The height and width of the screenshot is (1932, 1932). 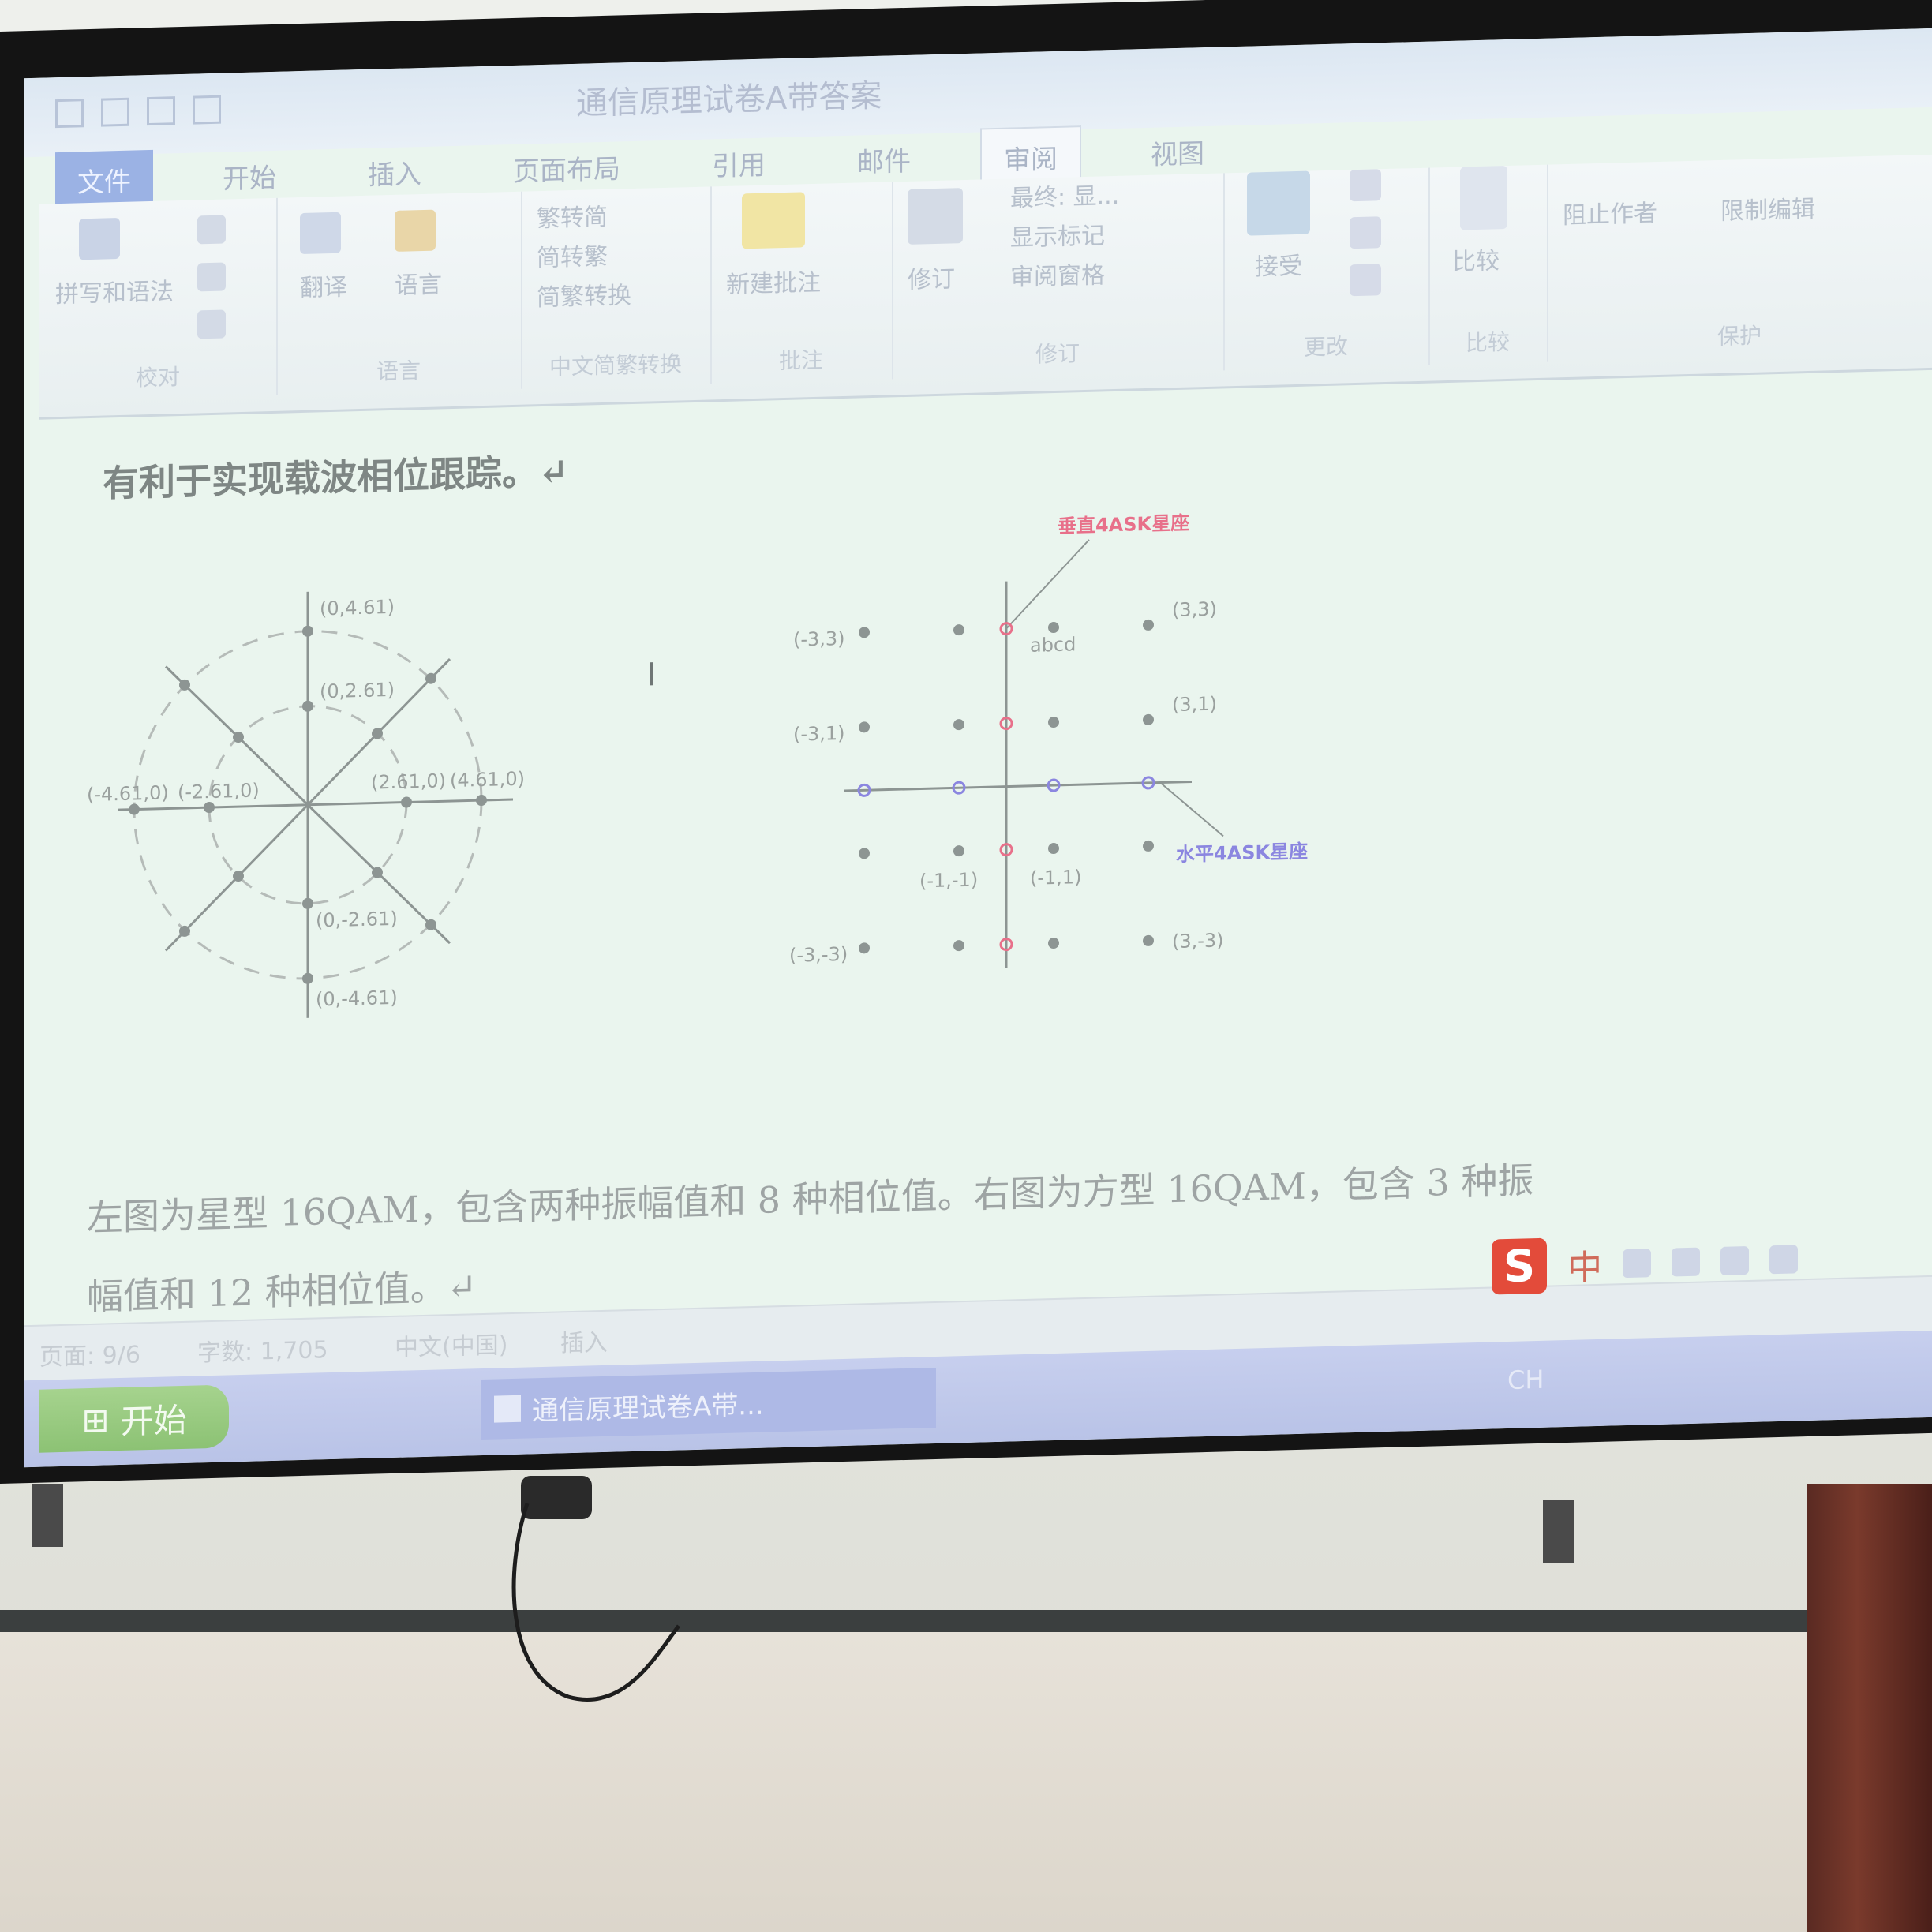 What do you see at coordinates (1558, 1531) in the screenshot?
I see `screen-bracket-right` at bounding box center [1558, 1531].